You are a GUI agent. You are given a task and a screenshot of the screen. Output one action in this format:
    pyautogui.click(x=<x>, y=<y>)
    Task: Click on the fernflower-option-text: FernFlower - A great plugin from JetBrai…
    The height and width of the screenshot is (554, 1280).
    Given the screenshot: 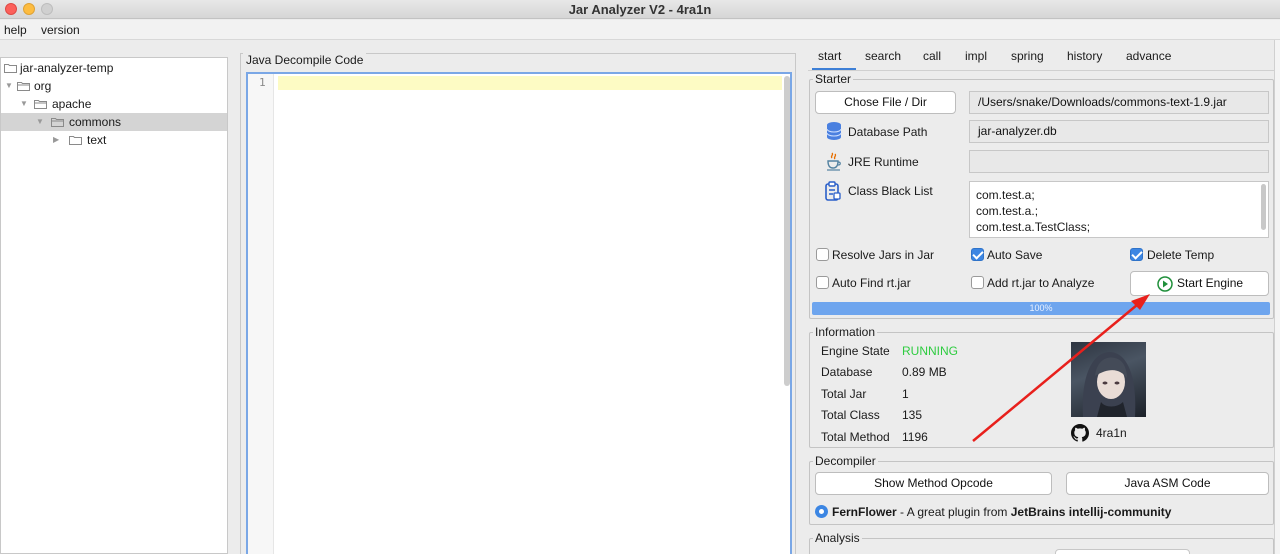 What is the action you would take?
    pyautogui.click(x=1001, y=512)
    